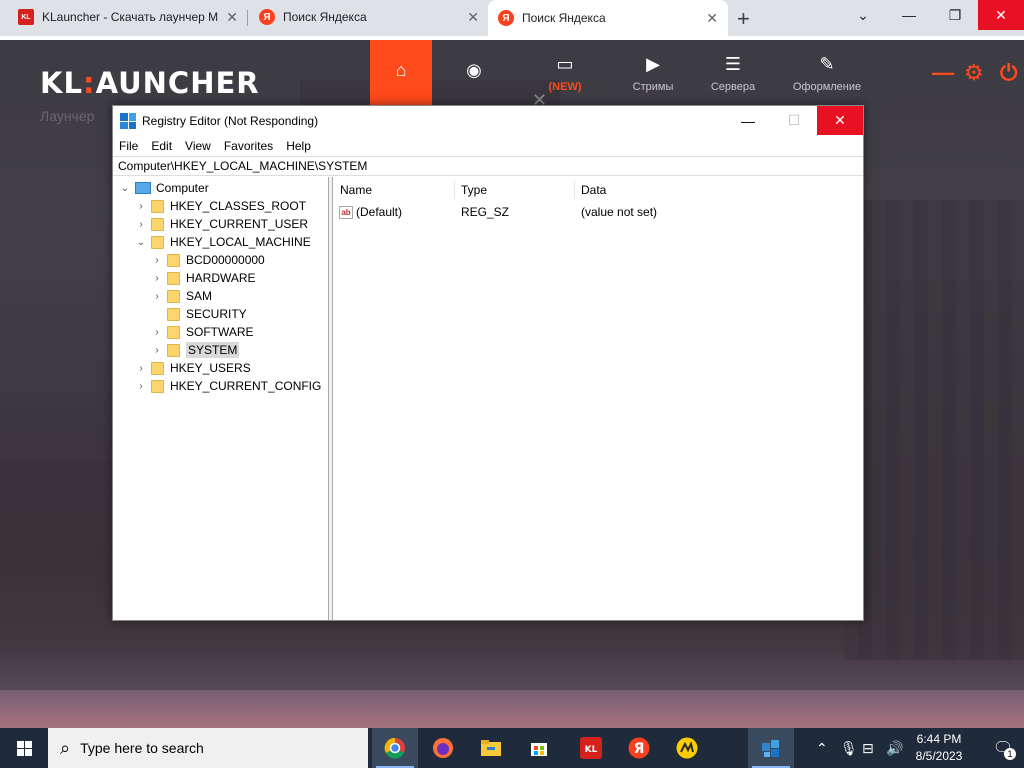 Image resolution: width=1024 pixels, height=768 pixels. What do you see at coordinates (1001, 15) in the screenshot?
I see `close-button: ✕` at bounding box center [1001, 15].